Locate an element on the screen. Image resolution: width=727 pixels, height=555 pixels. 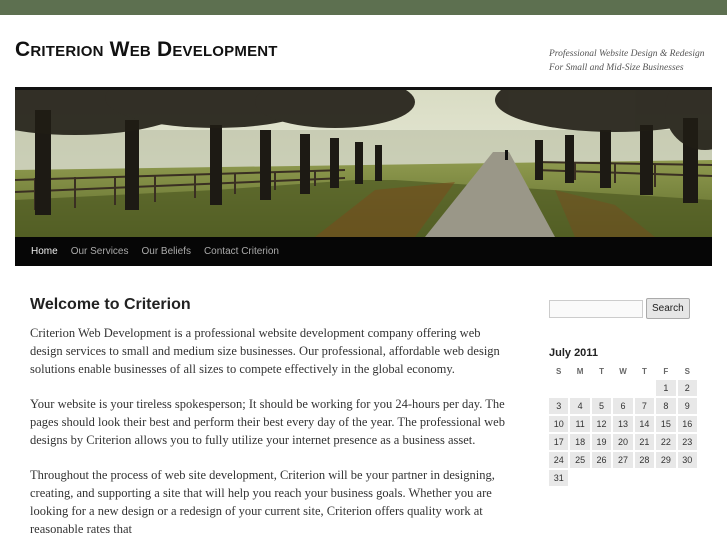
calendar-day: 6 is located at coordinates (623, 406).